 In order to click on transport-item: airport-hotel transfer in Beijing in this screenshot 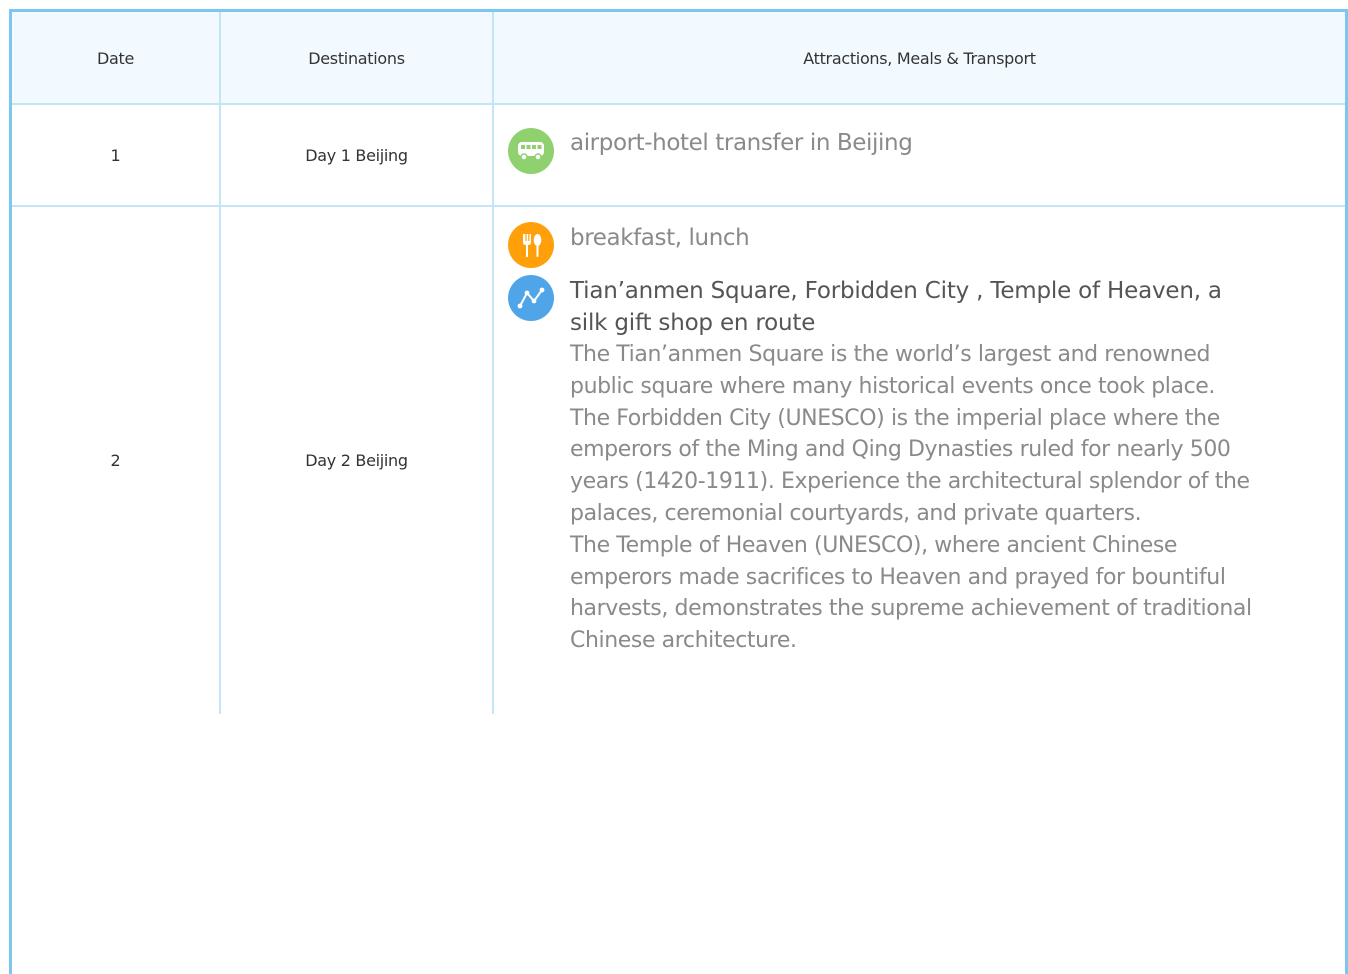, I will do `click(710, 151)`.